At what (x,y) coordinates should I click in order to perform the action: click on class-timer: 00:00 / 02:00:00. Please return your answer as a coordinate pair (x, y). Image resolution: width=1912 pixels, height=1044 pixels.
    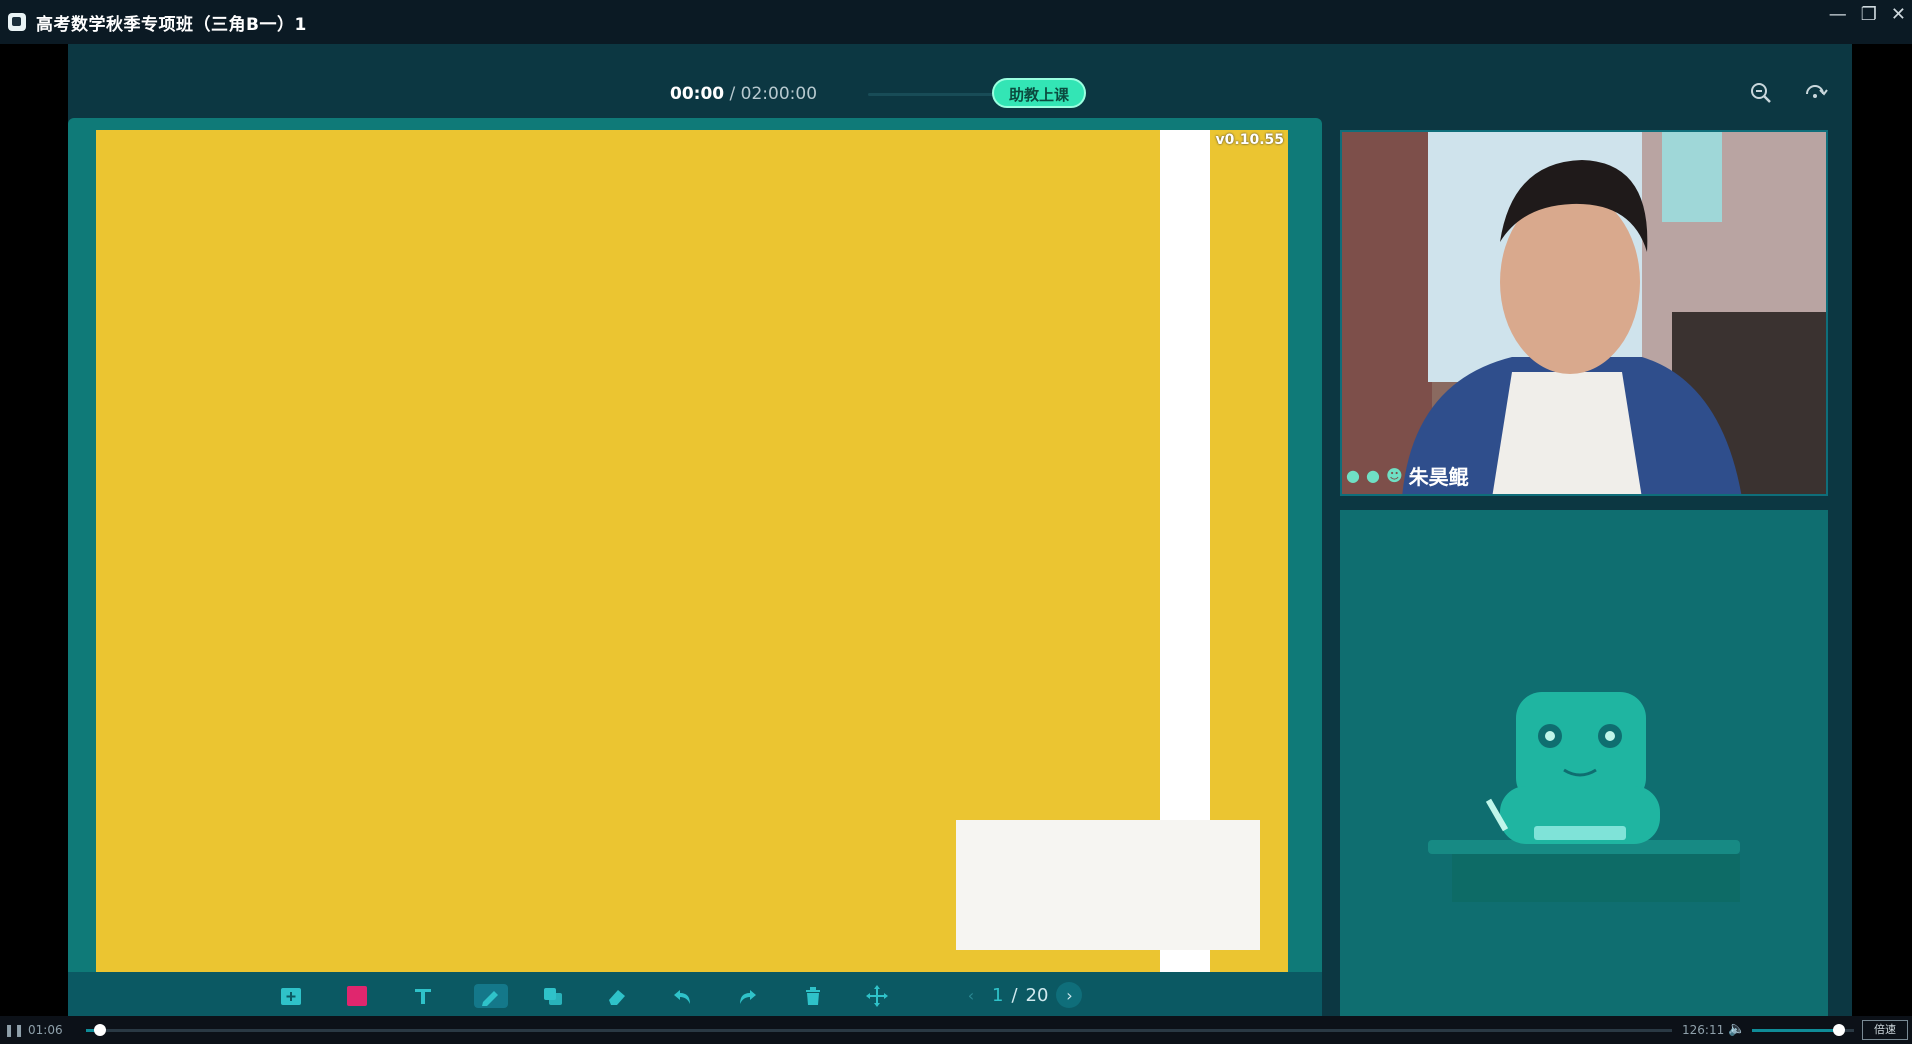
    Looking at the image, I should click on (743, 94).